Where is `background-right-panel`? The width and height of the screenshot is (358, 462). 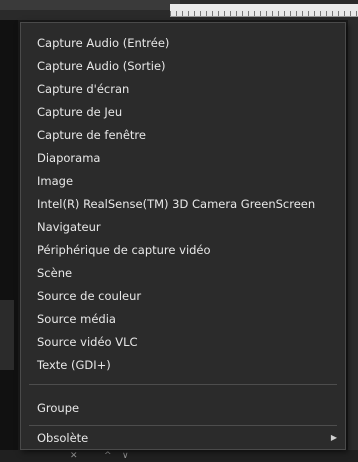 background-right-panel is located at coordinates (353, 241).